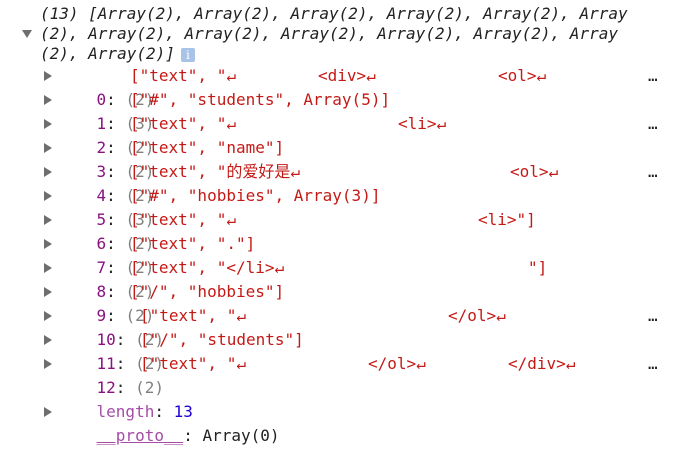 Image resolution: width=696 pixels, height=472 pixels. What do you see at coordinates (48, 196) in the screenshot?
I see `expand-row-5-icon` at bounding box center [48, 196].